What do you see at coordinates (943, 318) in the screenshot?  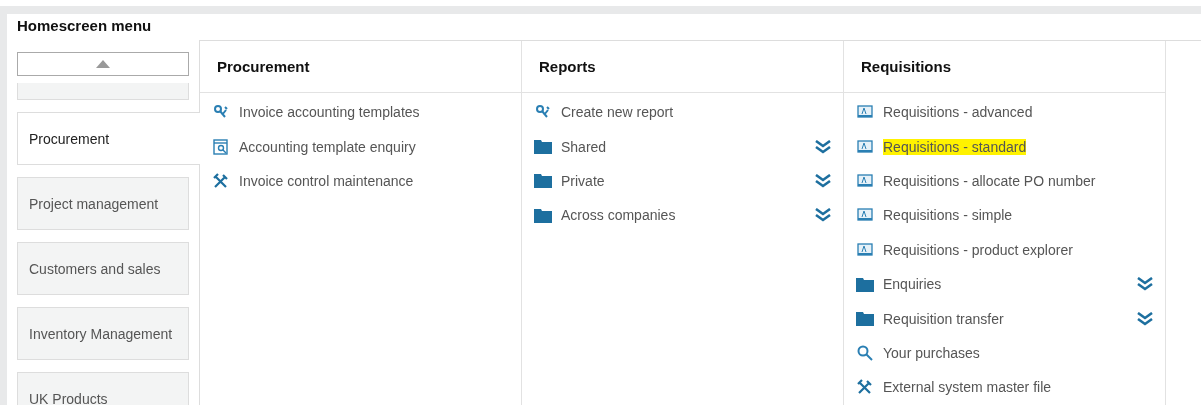 I see `menu-item-link: Requisition transfer` at bounding box center [943, 318].